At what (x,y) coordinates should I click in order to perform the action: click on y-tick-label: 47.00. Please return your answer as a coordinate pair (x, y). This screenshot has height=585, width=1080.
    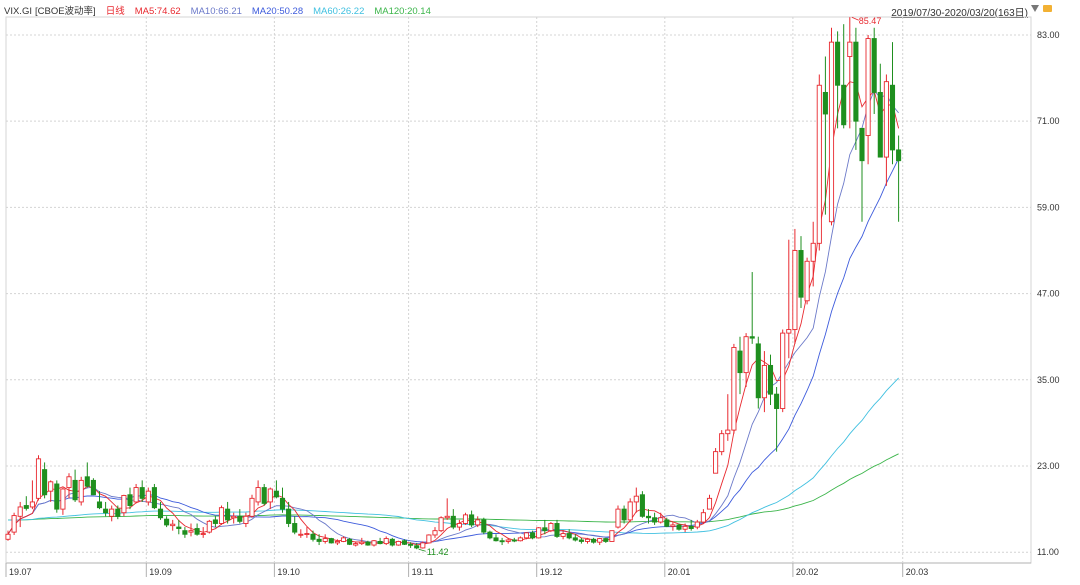
    Looking at the image, I should click on (1048, 294).